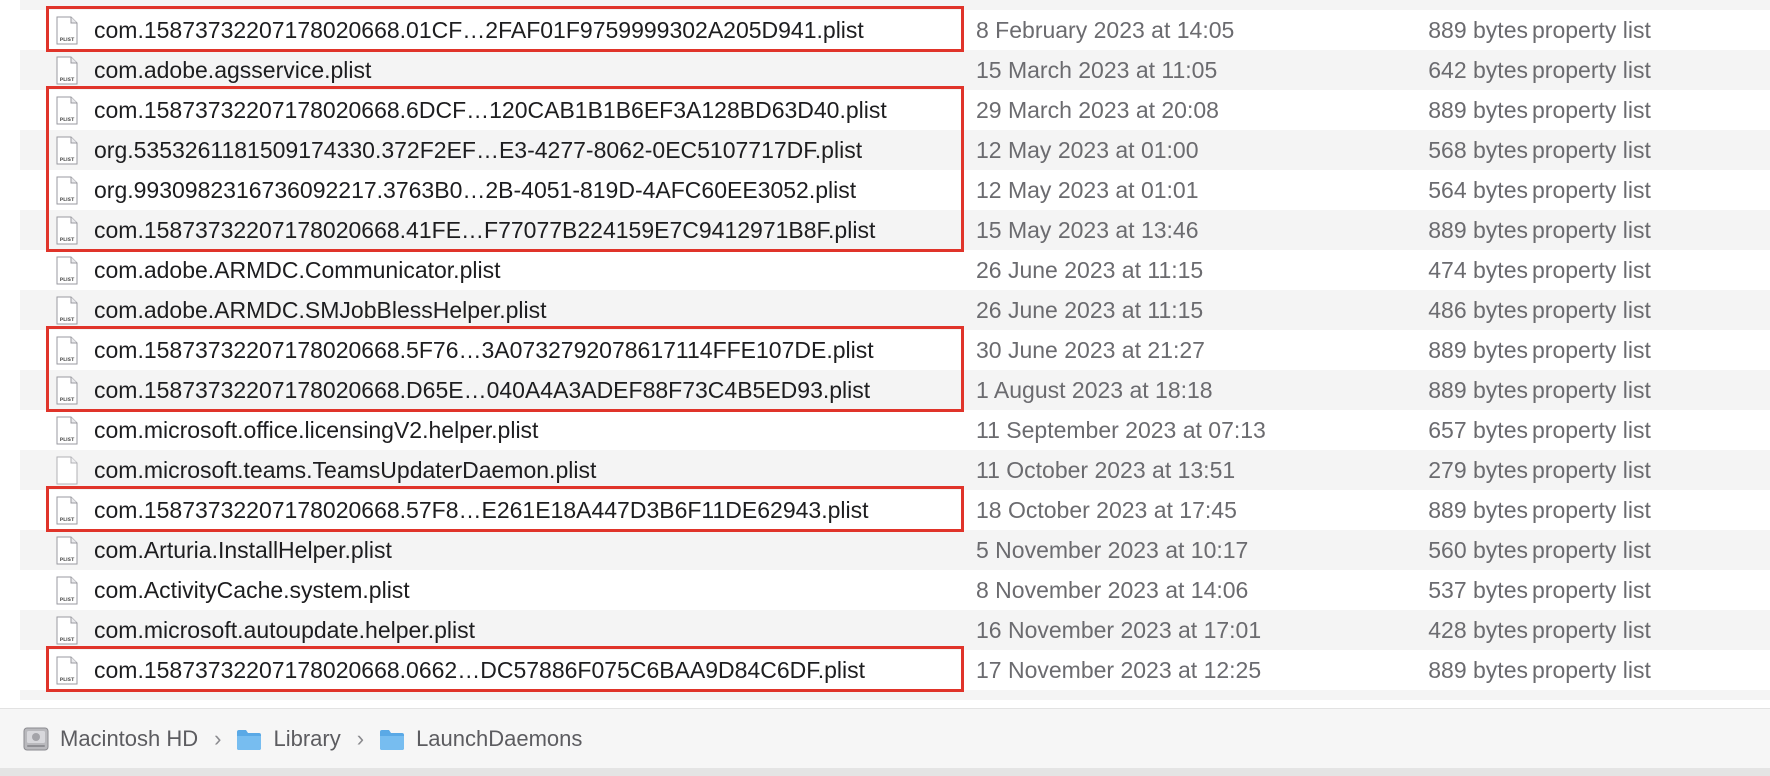  I want to click on partial-row, so click(895, 5).